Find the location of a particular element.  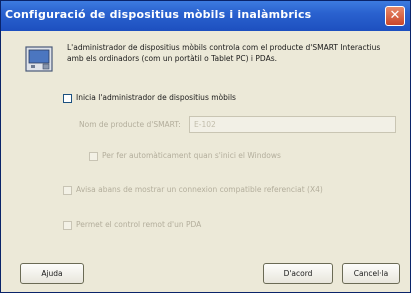

help-button: Ajuda is located at coordinates (52, 273).